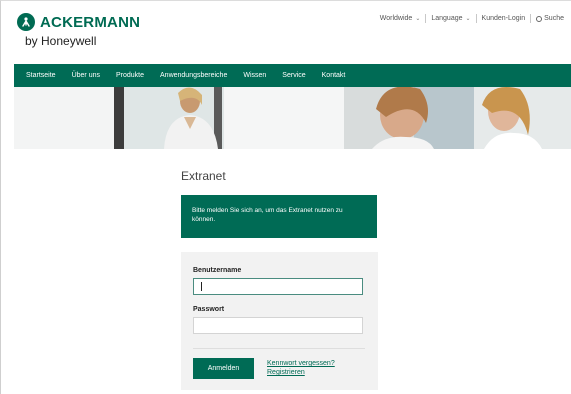  I want to click on form-divider, so click(279, 348).